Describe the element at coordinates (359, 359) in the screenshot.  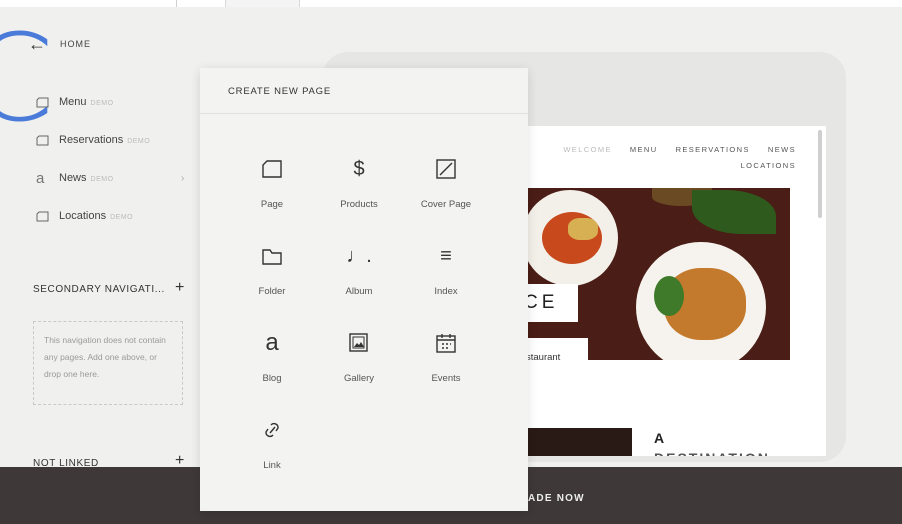
I see `tile-gallery: Gallery` at that location.